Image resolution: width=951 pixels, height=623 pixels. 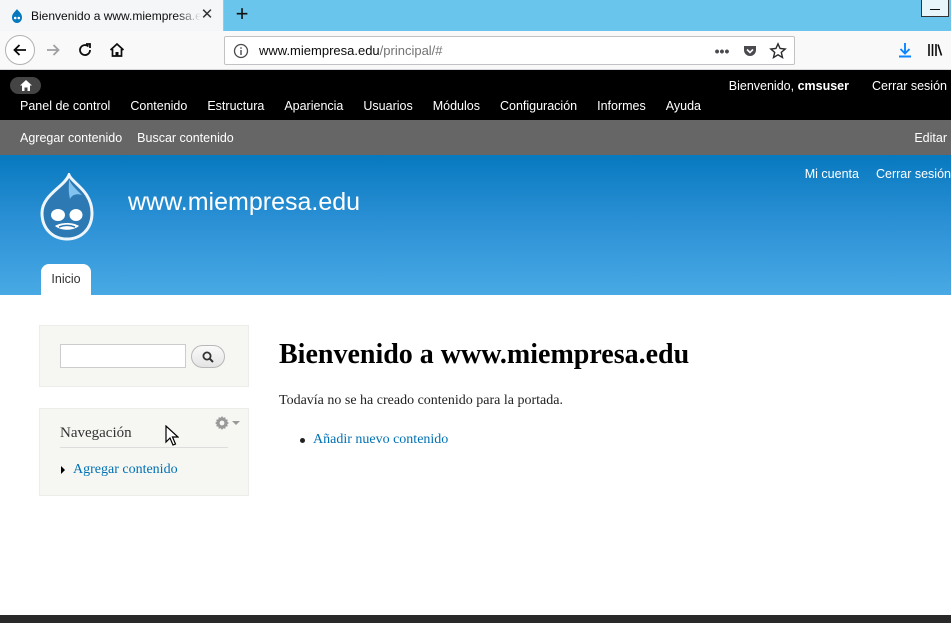 I want to click on bullet-icon, so click(x=302, y=440).